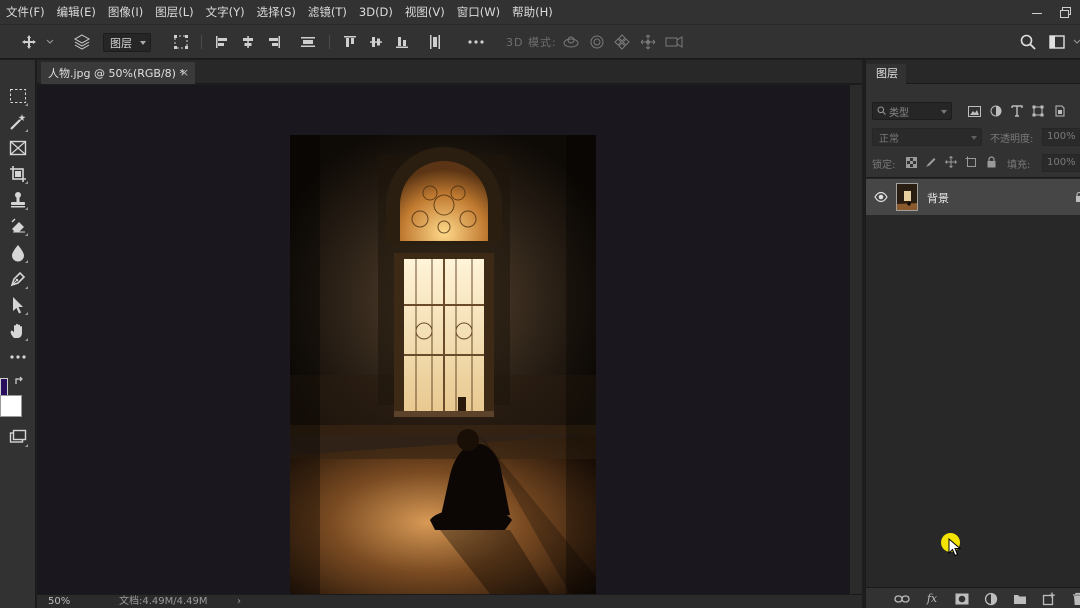 The height and width of the screenshot is (608, 1080). Describe the element at coordinates (19, 381) in the screenshot. I see `swap-colors-icon` at that location.